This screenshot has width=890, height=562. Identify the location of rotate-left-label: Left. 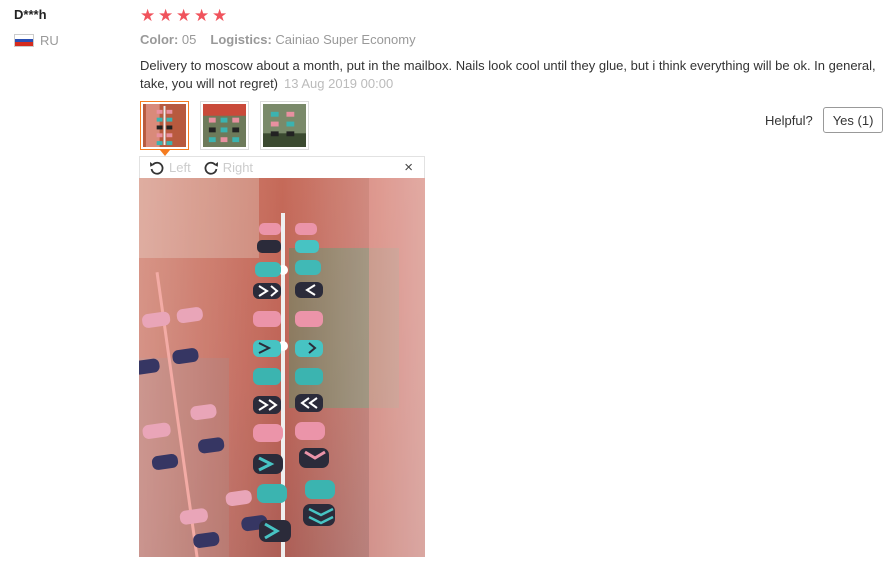
(180, 167).